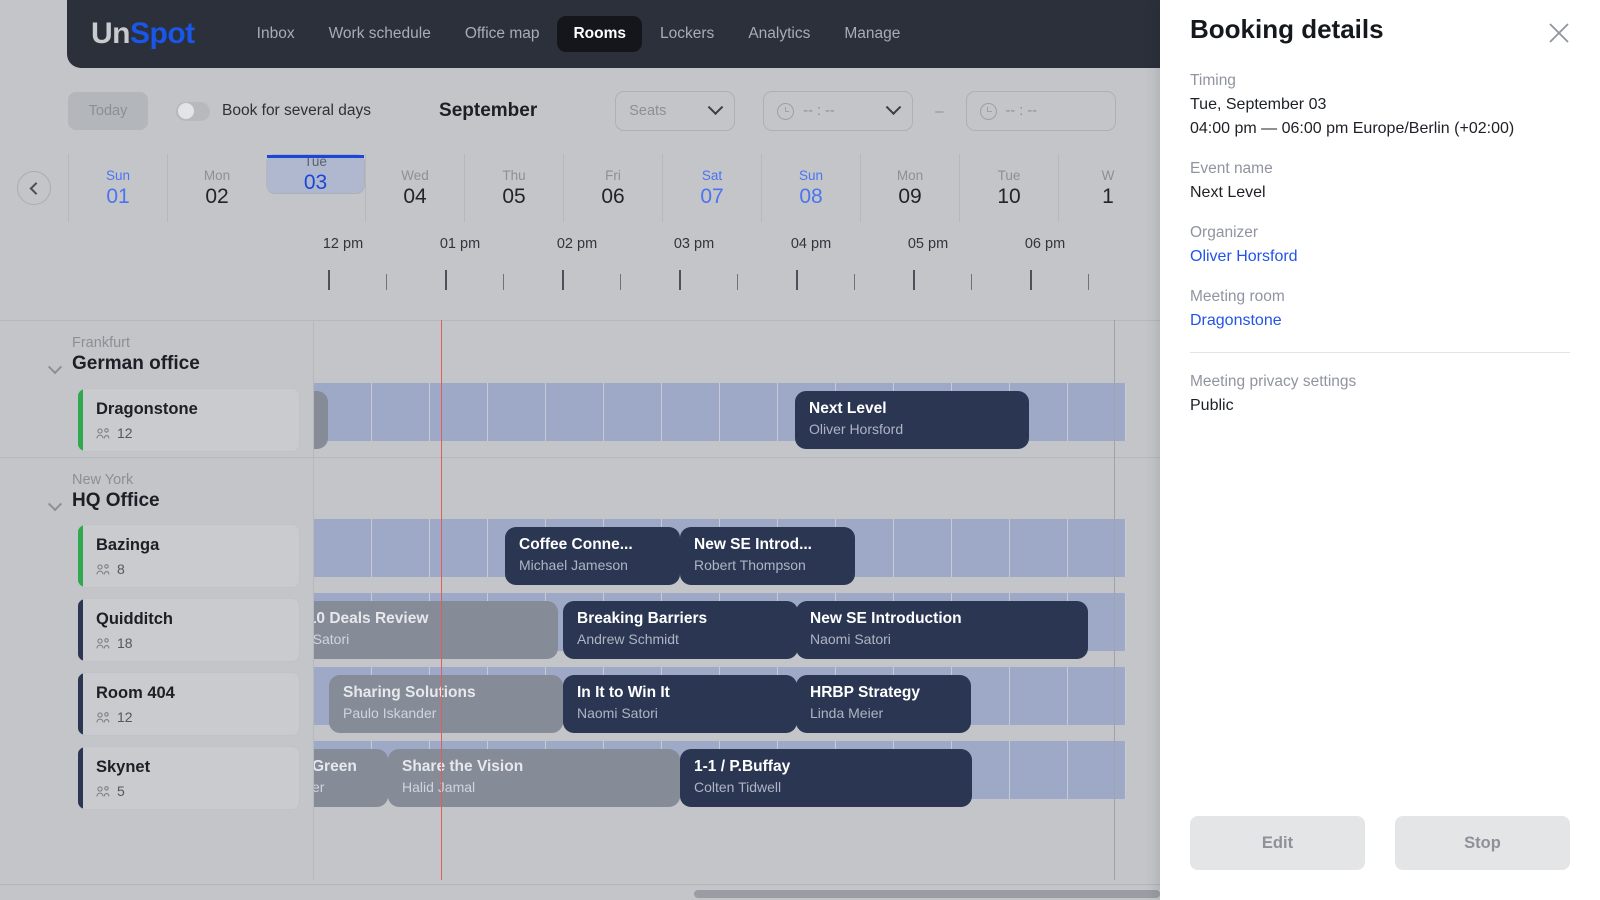 The width and height of the screenshot is (1600, 900). I want to click on time-to-select: --, so click(1040, 111).